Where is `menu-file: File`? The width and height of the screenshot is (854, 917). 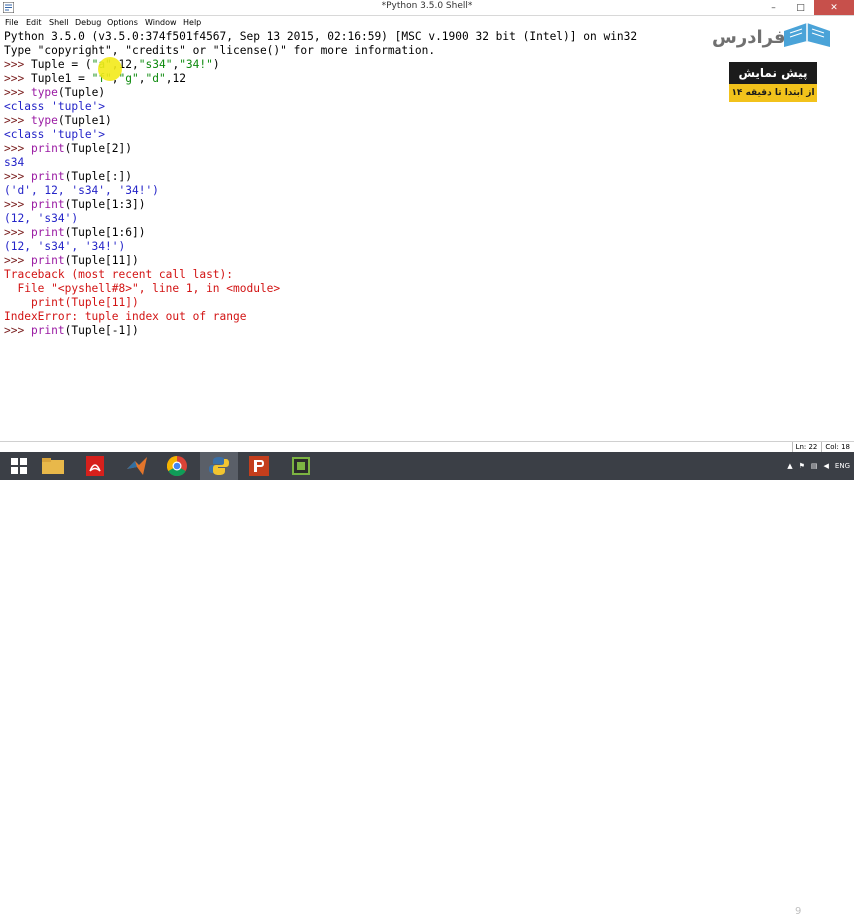
menu-file: File is located at coordinates (11, 22).